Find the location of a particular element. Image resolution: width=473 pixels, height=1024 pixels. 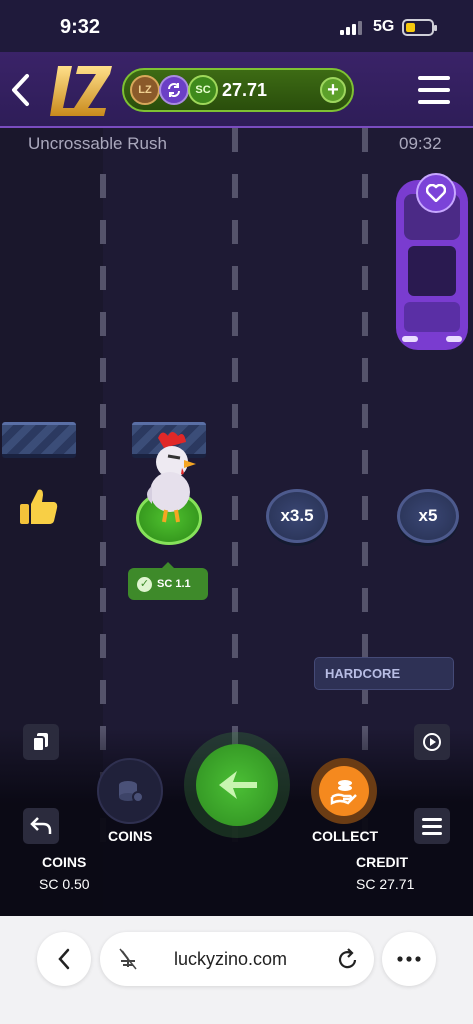

replay-icon is located at coordinates (432, 742).